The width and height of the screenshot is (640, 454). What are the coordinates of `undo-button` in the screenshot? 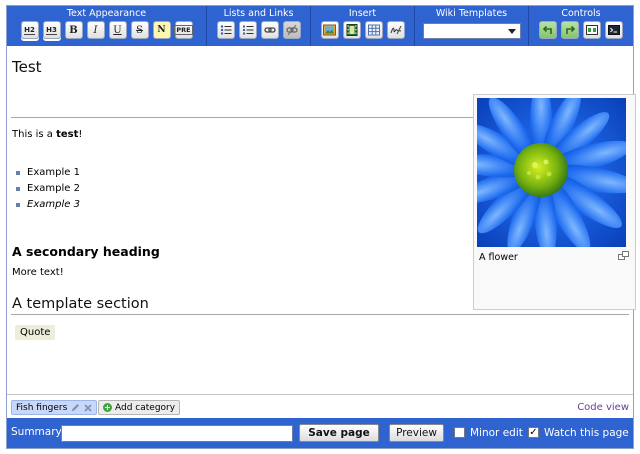 It's located at (548, 30).